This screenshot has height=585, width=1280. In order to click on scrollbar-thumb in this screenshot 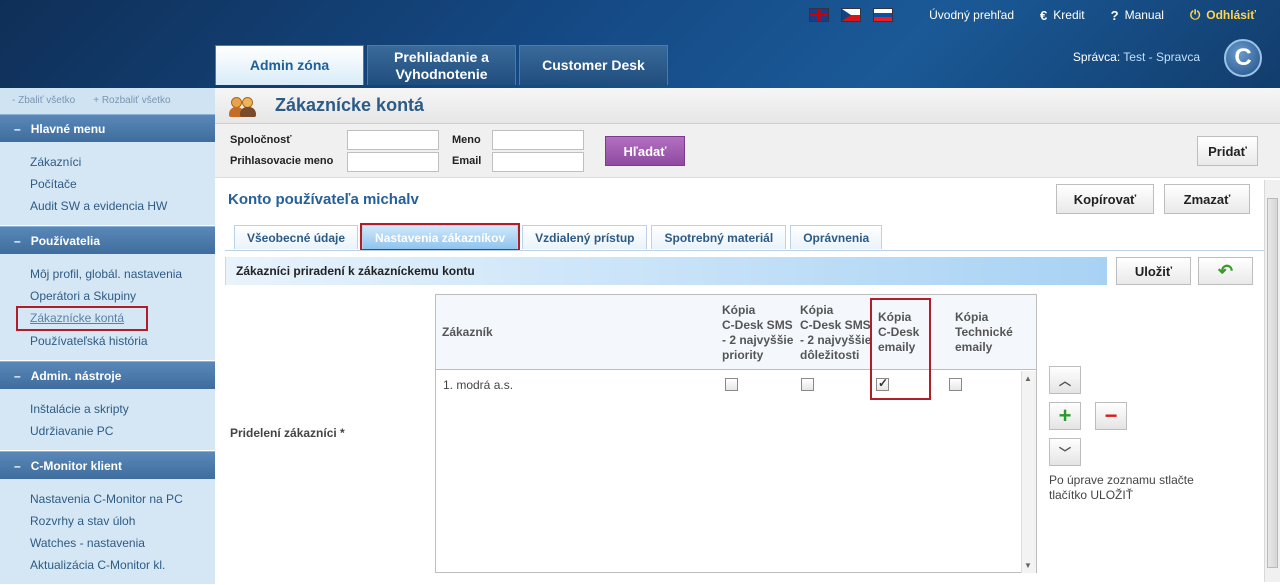, I will do `click(1272, 383)`.